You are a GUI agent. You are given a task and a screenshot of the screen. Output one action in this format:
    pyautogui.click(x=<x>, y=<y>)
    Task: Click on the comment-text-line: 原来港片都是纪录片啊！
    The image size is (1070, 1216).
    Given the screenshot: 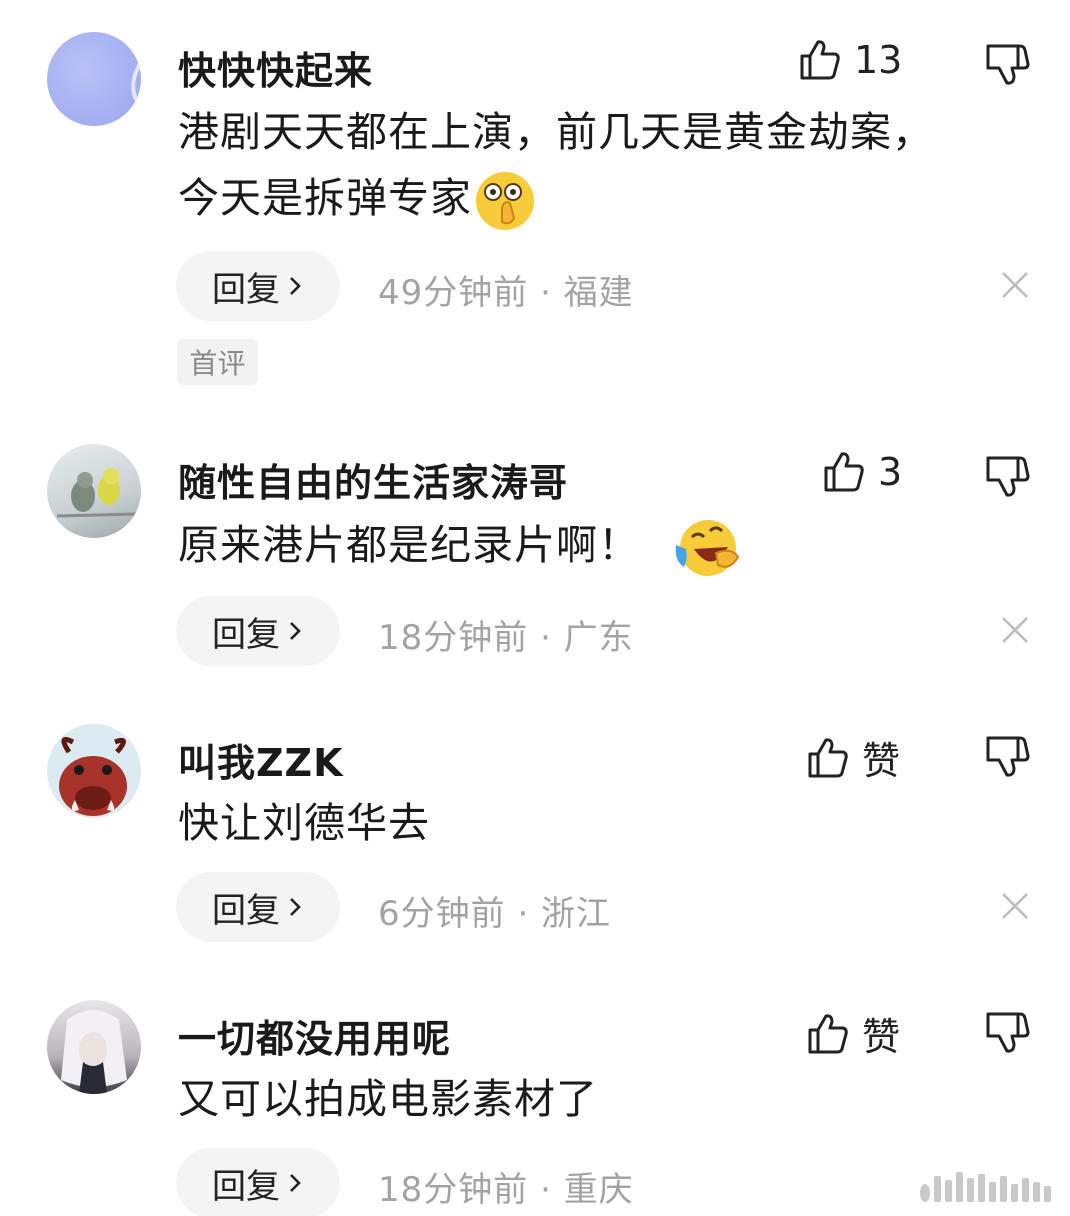 What is the action you would take?
    pyautogui.click(x=409, y=545)
    